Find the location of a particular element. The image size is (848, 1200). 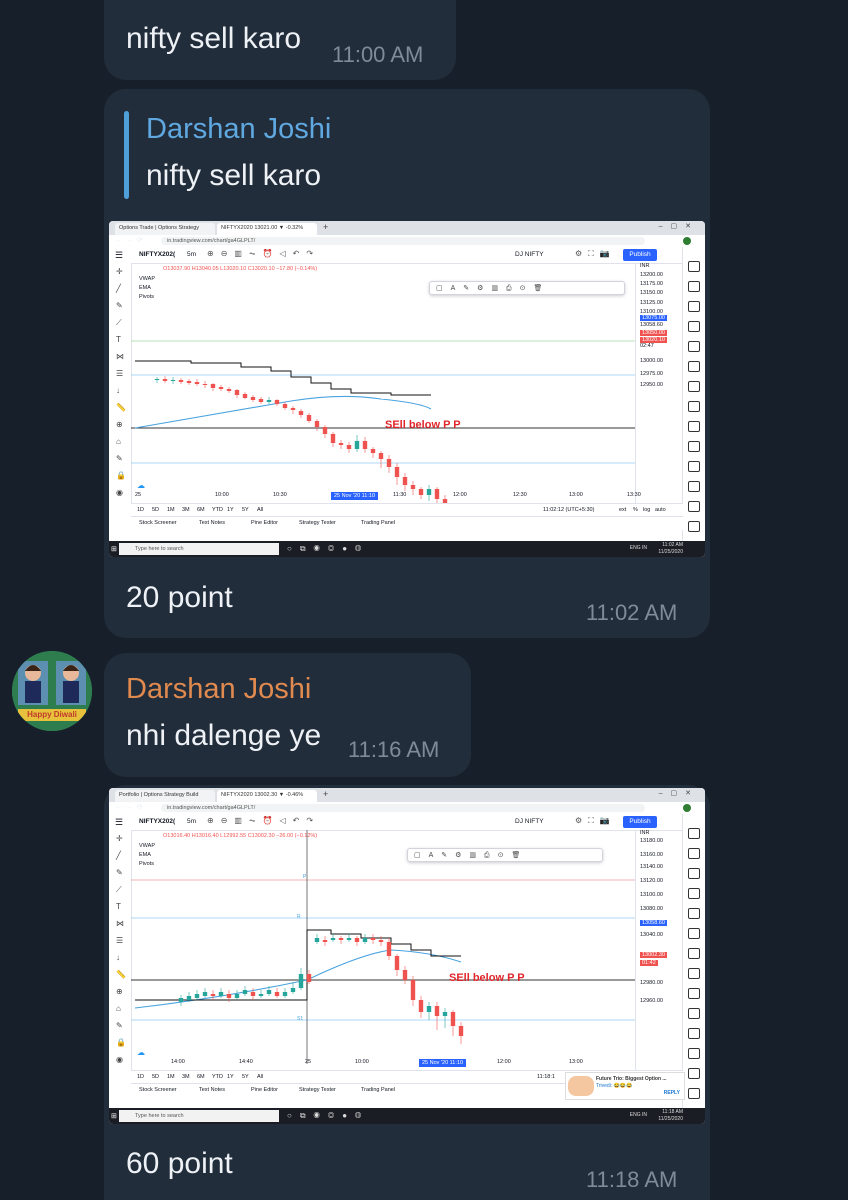

chart-clock: 11:02:12 (UTC+5:30) is located at coordinates (568, 510).